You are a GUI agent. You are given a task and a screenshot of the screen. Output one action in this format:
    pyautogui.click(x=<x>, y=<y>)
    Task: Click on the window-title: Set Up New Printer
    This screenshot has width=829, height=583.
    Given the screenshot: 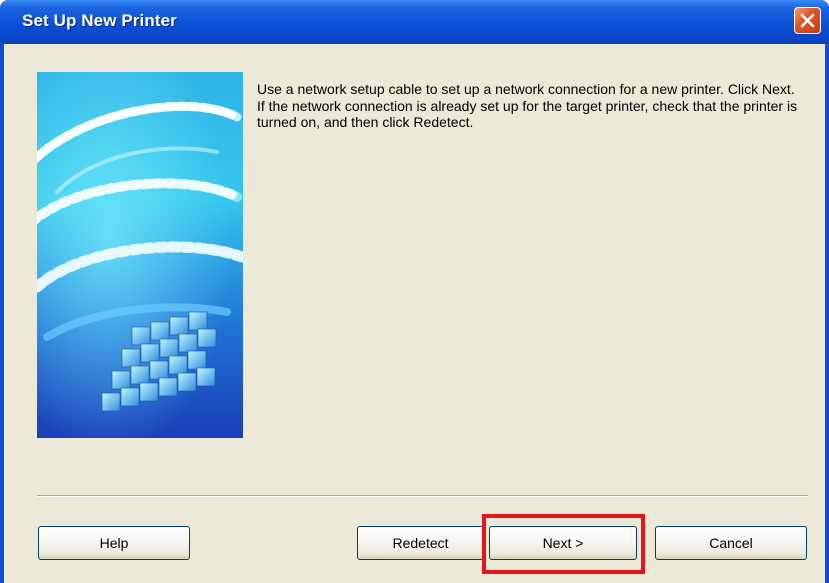 What is the action you would take?
    pyautogui.click(x=99, y=20)
    